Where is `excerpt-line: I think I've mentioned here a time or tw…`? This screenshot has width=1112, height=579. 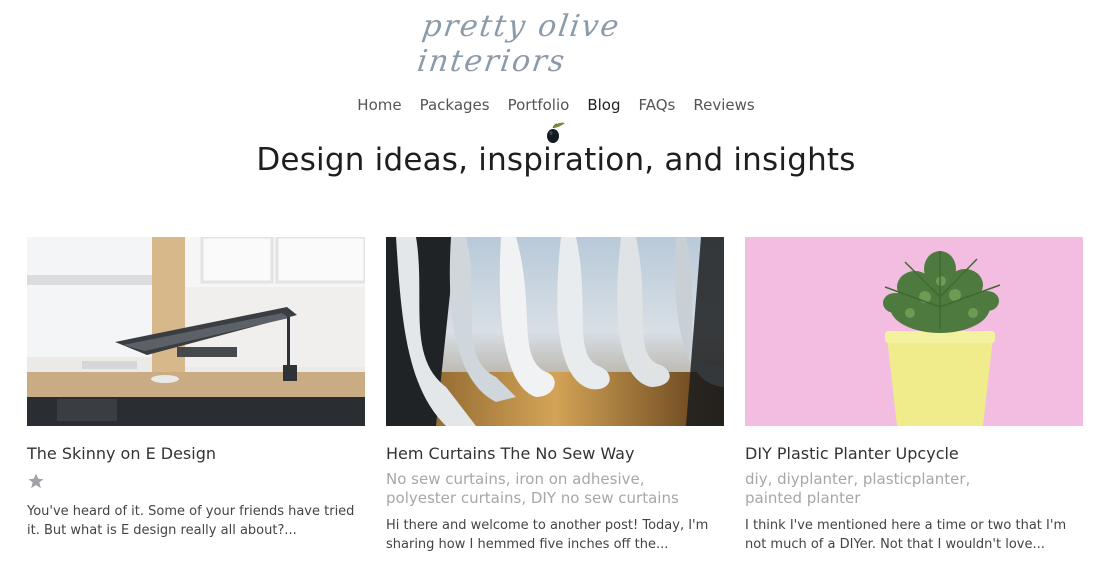
excerpt-line: I think I've mentioned here a time or tw… is located at coordinates (906, 525).